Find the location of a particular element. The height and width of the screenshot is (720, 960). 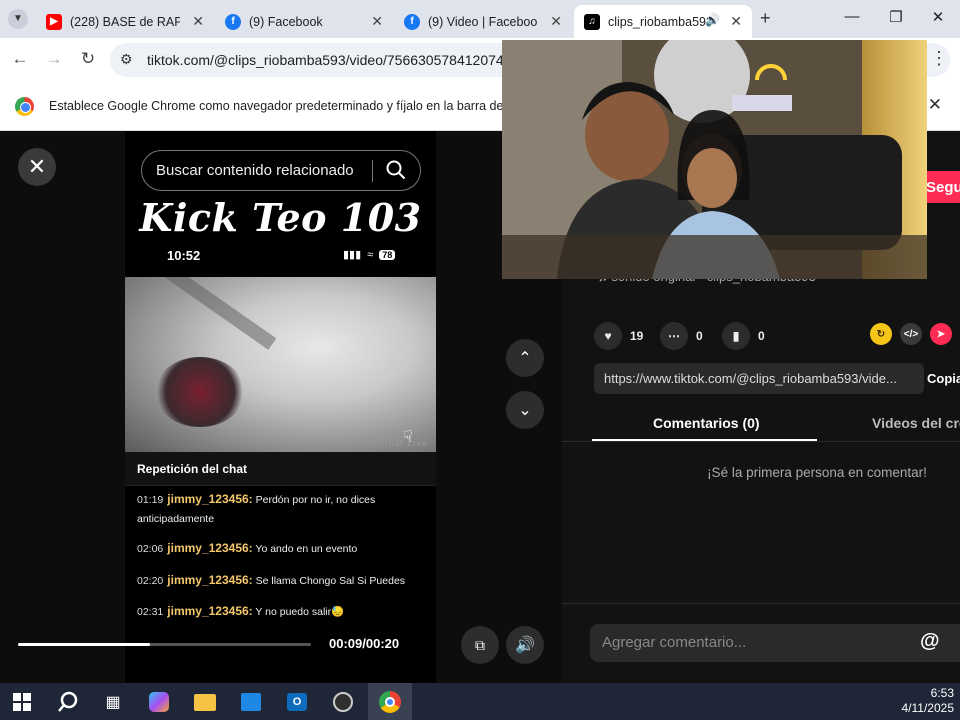

battery-level: 78 is located at coordinates (387, 254).